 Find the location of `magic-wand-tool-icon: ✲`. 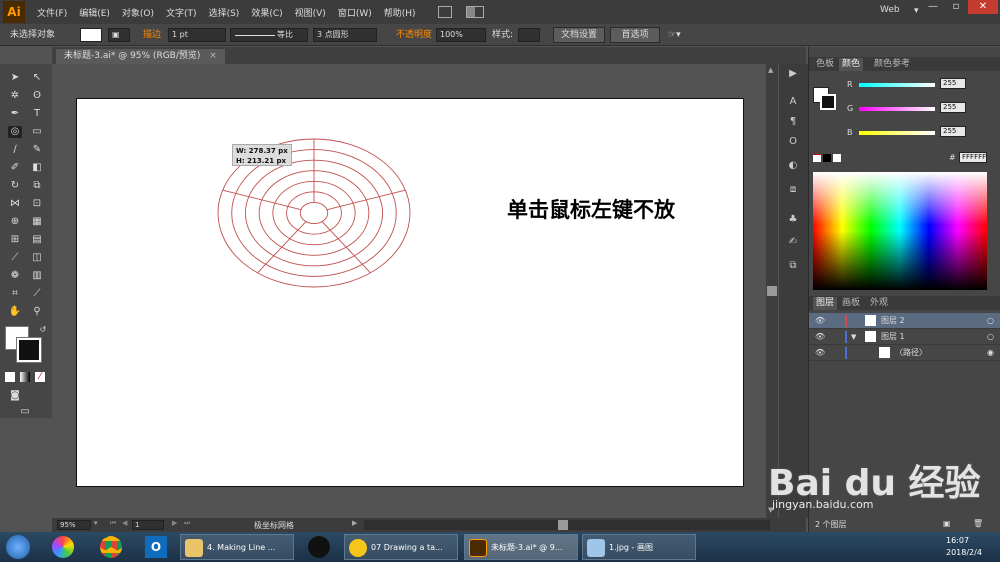

magic-wand-tool-icon: ✲ is located at coordinates (15, 96).